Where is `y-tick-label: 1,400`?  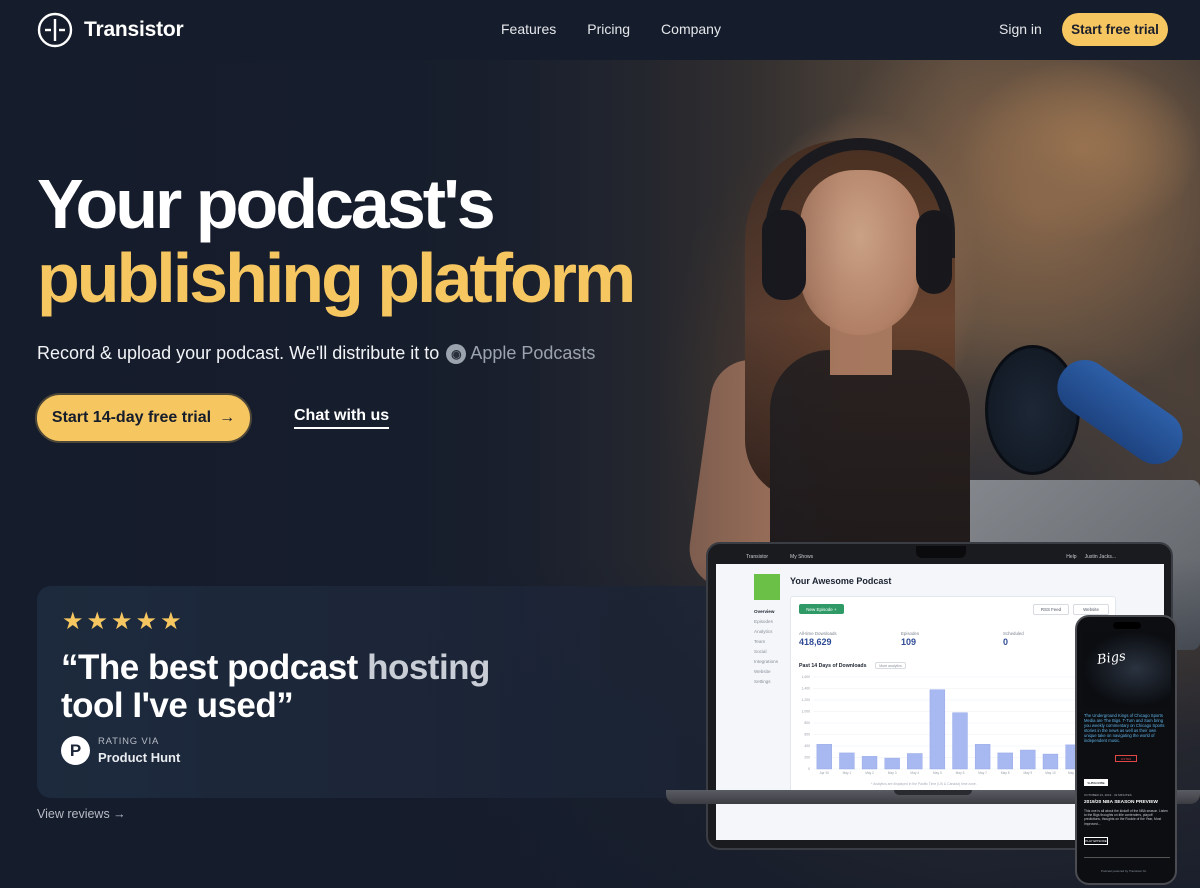 y-tick-label: 1,400 is located at coordinates (806, 689).